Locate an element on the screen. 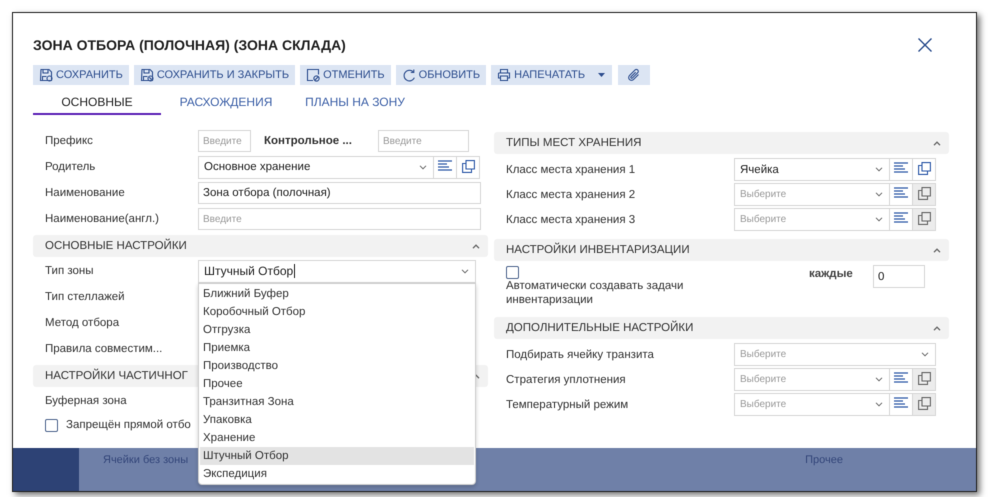 The width and height of the screenshot is (988, 497). save-close-button: СОХРАНИТЬ И ЗАКРЫТЬ is located at coordinates (215, 75).